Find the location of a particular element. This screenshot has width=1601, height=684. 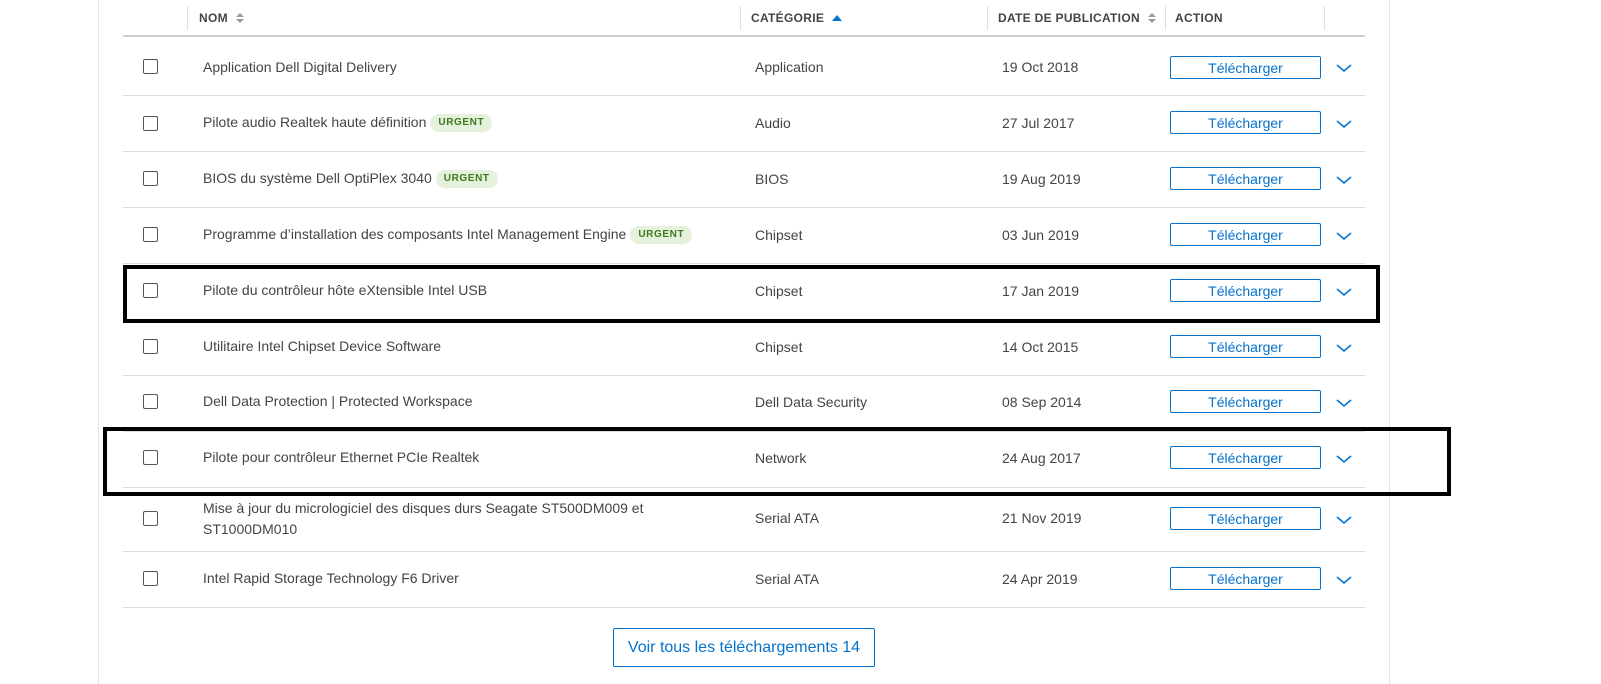

header-action-label: ACTION is located at coordinates (1199, 17).